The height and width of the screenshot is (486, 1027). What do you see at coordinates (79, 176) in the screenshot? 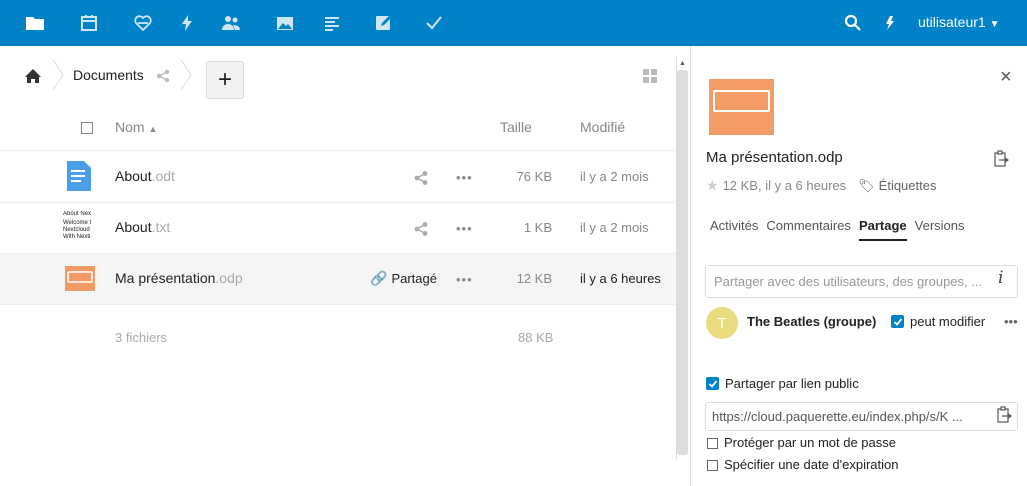
I see `document-icon` at bounding box center [79, 176].